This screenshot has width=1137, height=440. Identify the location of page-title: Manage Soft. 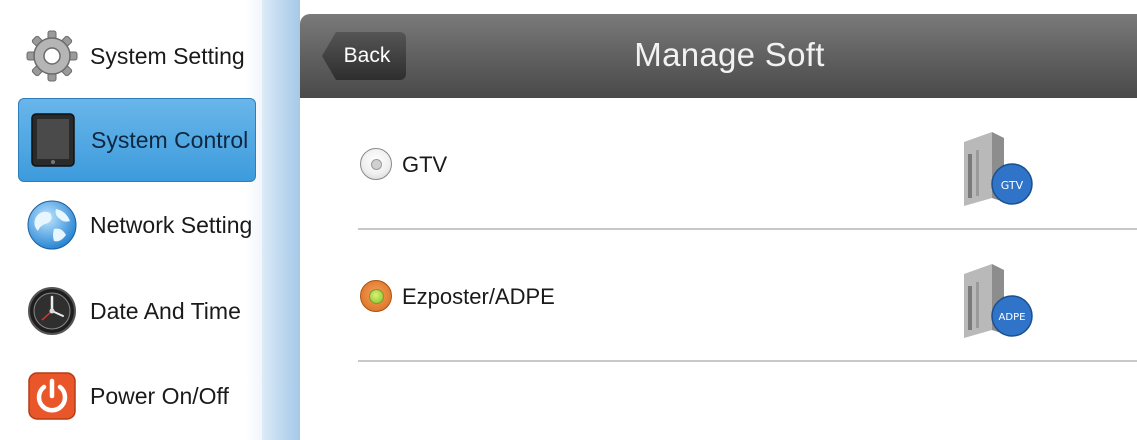
(729, 54).